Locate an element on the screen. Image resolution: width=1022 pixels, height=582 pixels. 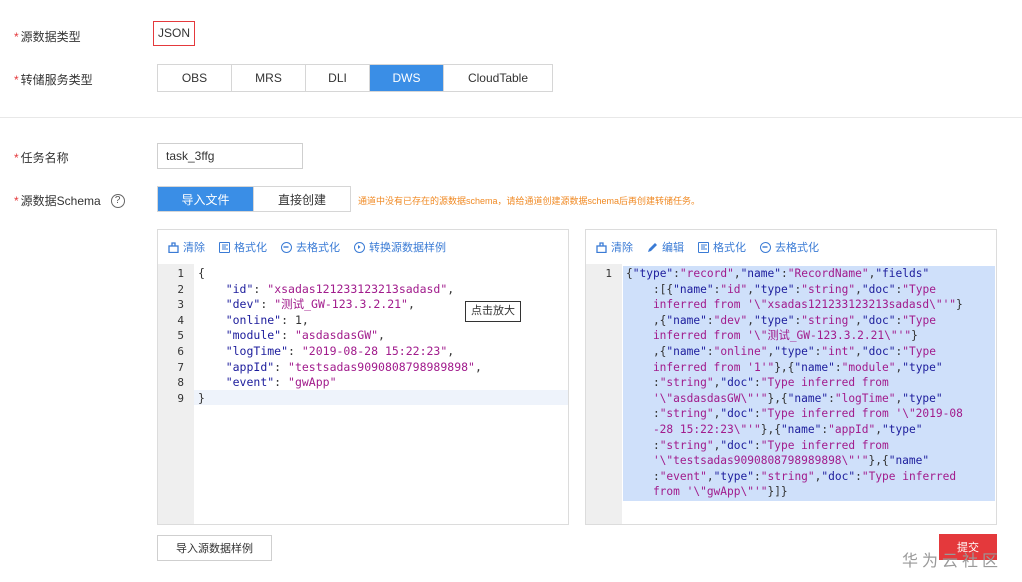
dump-option-cloudtable: CloudTable is located at coordinates (498, 78).